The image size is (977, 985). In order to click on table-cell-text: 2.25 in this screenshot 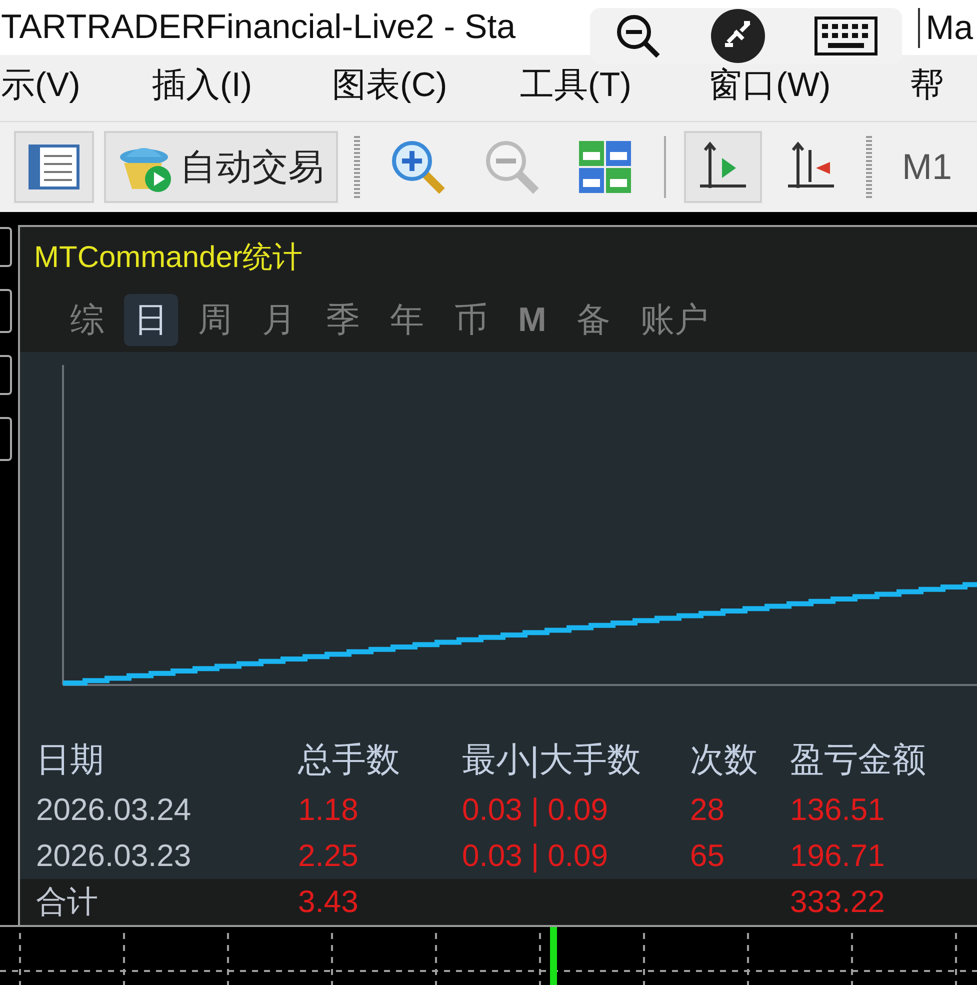, I will do `click(329, 855)`.